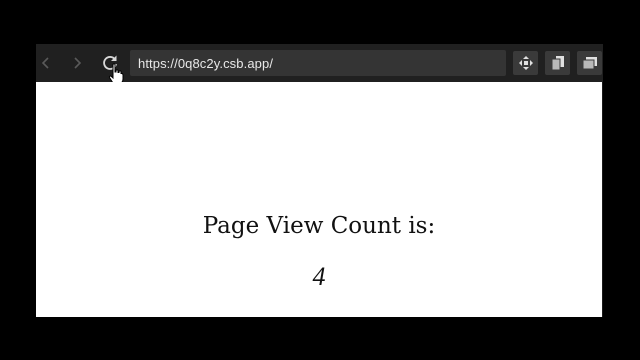  I want to click on reload-button, so click(110, 63).